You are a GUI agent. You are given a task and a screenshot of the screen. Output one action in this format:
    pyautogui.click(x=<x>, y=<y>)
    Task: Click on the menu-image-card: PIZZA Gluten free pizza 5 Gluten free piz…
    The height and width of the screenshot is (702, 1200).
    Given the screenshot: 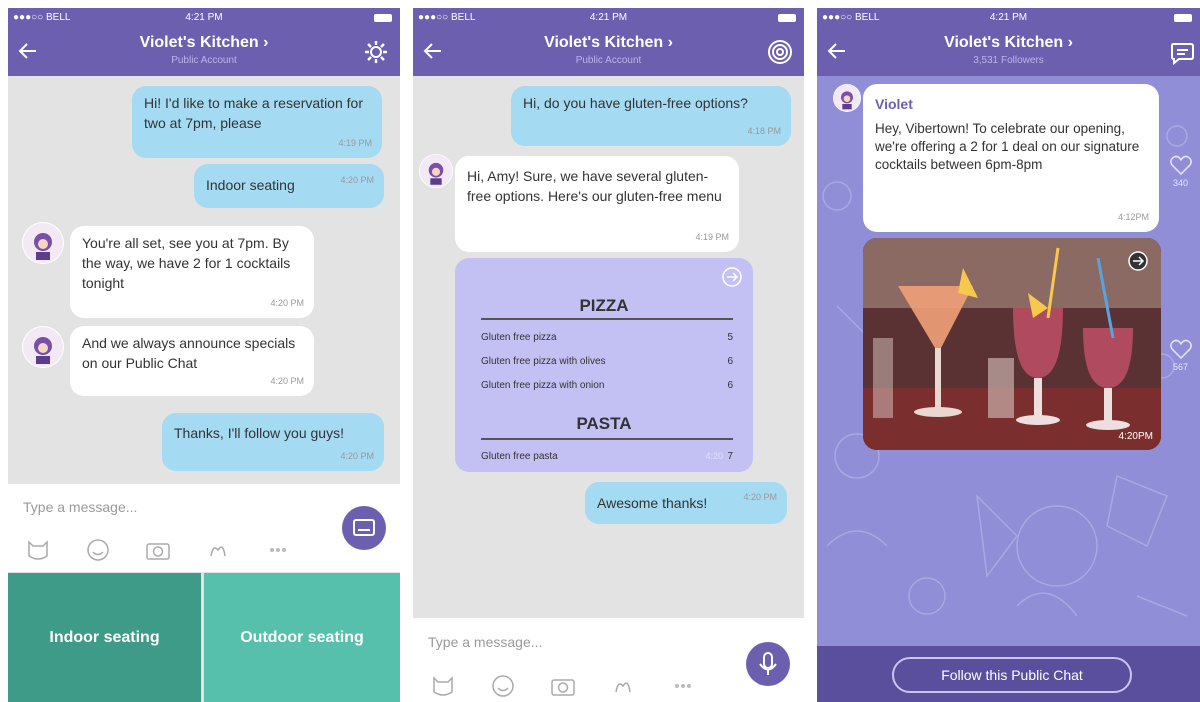 What is the action you would take?
    pyautogui.click(x=604, y=365)
    